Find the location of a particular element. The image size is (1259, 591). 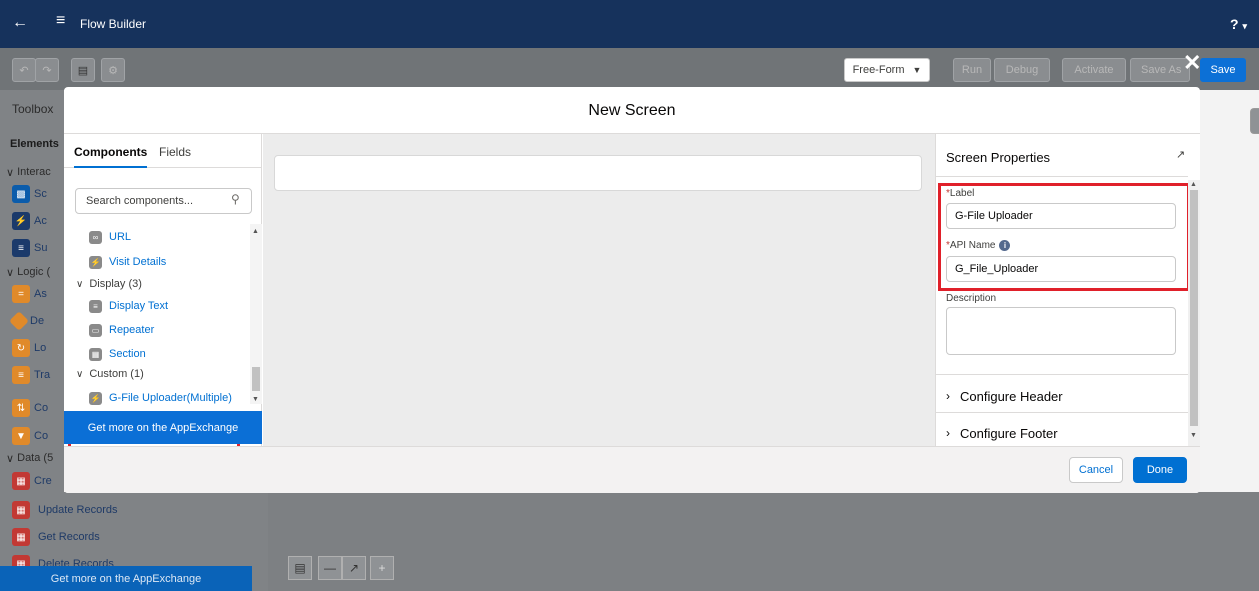

component-repeater: ▭ Repeater is located at coordinates (121, 330).